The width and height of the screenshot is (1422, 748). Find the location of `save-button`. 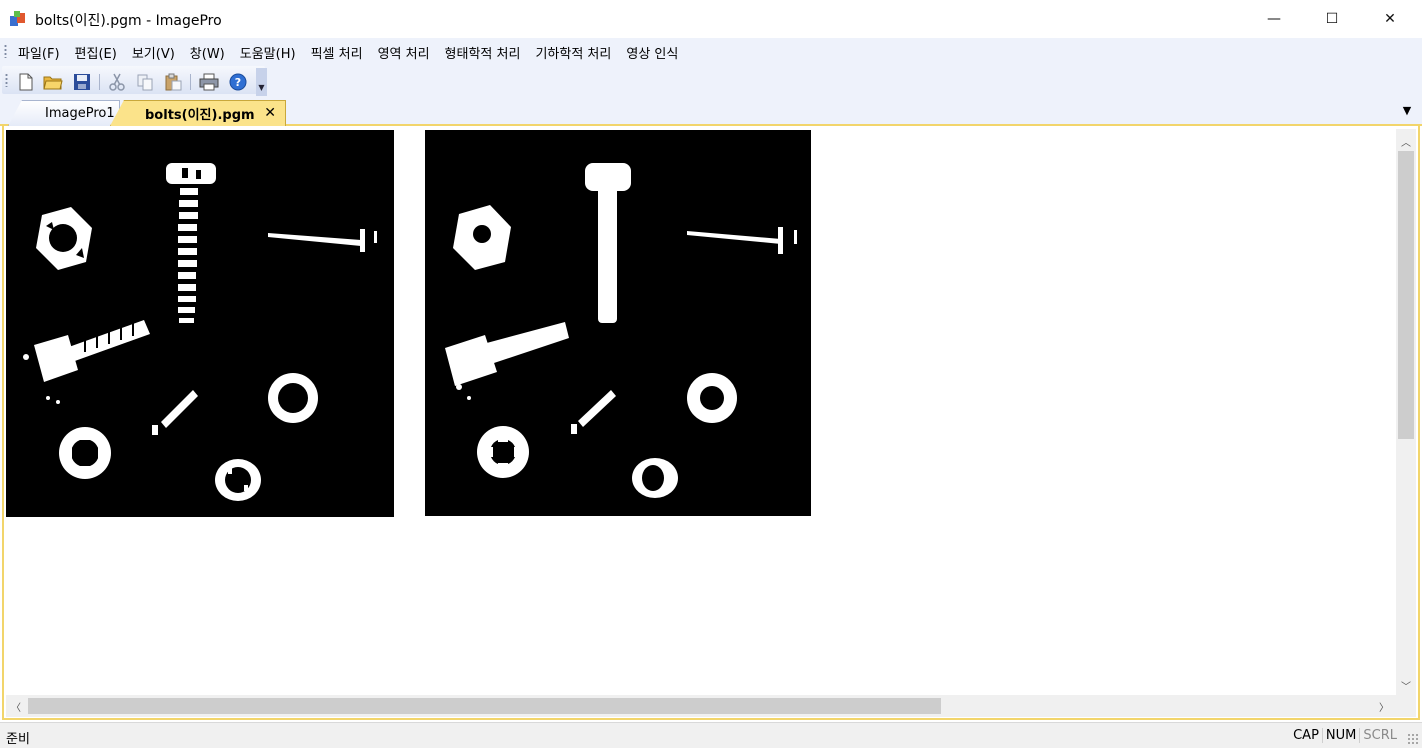

save-button is located at coordinates (82, 82).